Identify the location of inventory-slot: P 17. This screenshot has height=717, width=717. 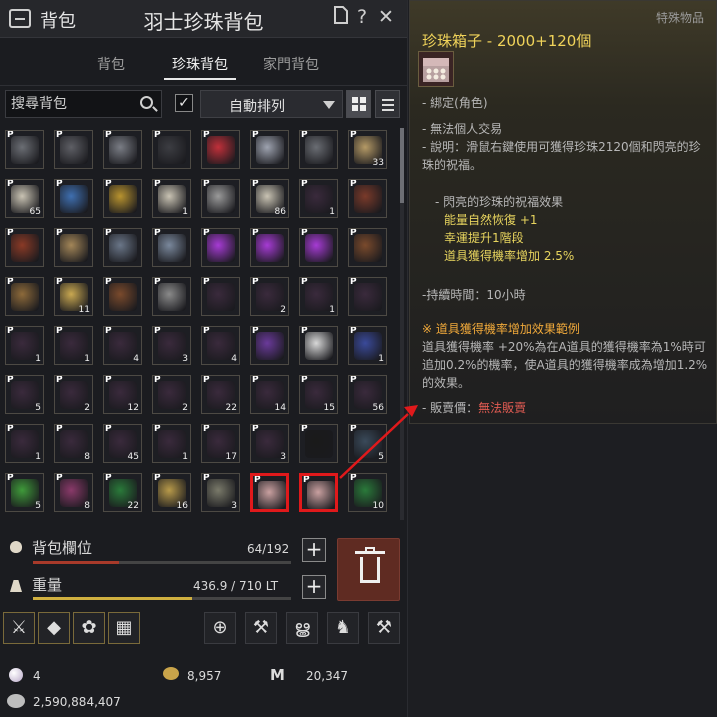
(220, 443).